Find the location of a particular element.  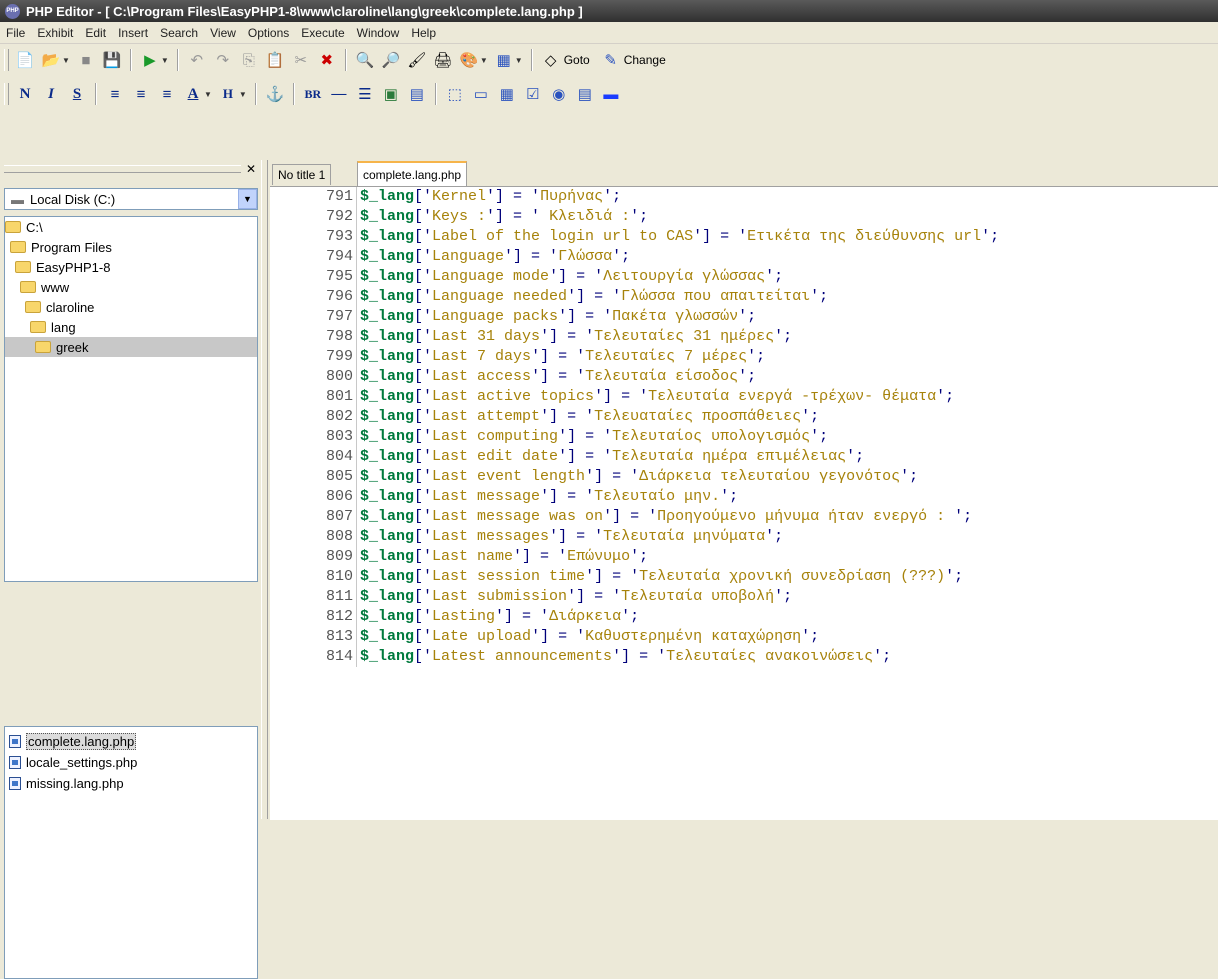

anchor-icon: ⚓ is located at coordinates (275, 94).